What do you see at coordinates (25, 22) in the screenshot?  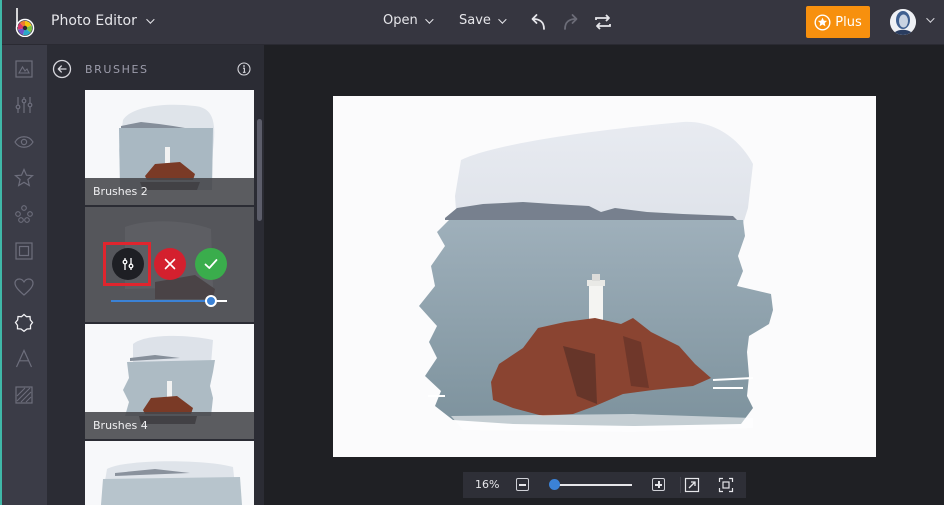 I see `app-logo` at bounding box center [25, 22].